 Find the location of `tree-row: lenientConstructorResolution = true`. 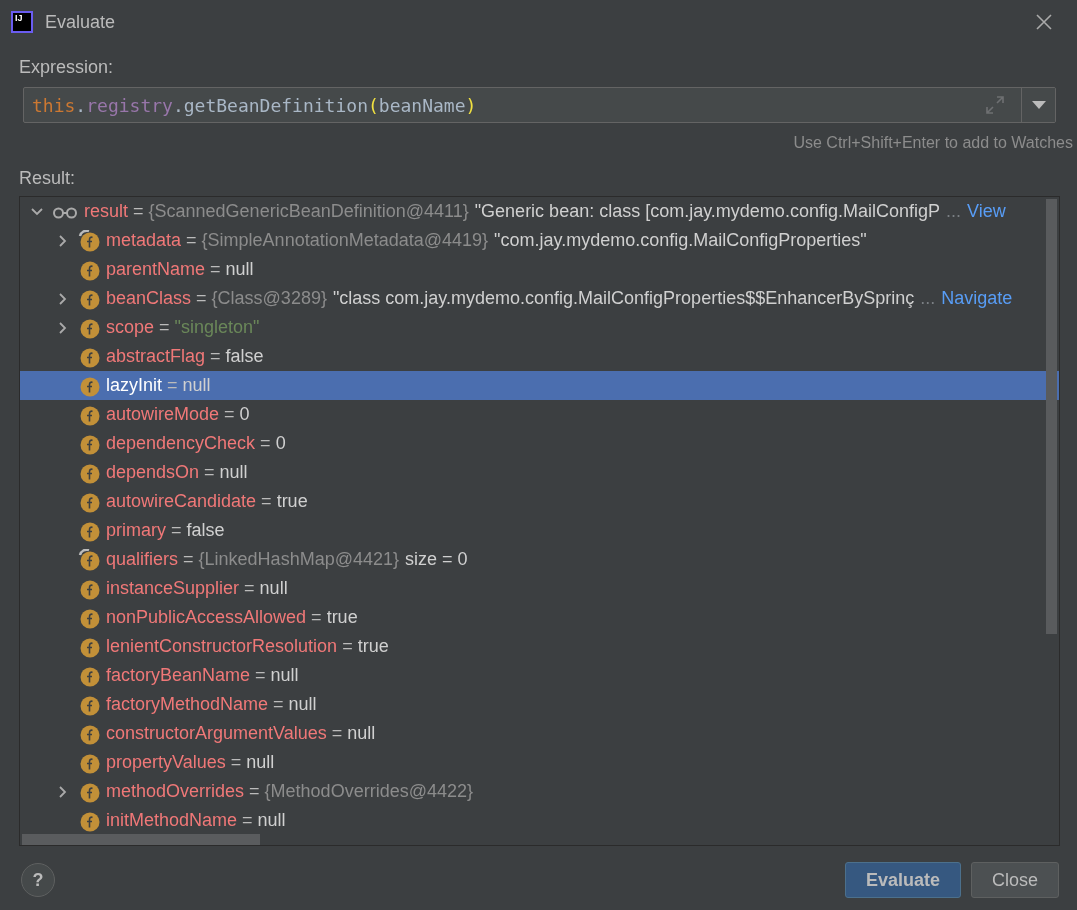

tree-row: lenientConstructorResolution = true is located at coordinates (539, 646).